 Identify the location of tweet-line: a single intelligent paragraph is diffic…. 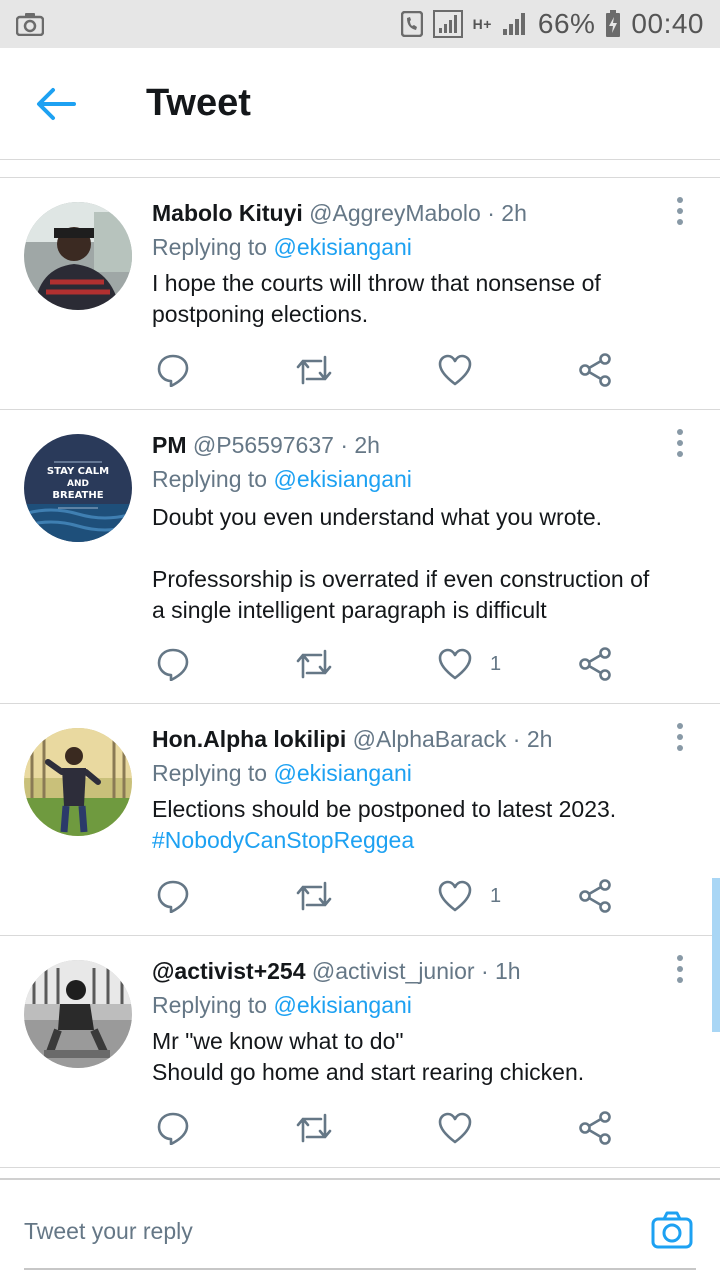
(349, 610).